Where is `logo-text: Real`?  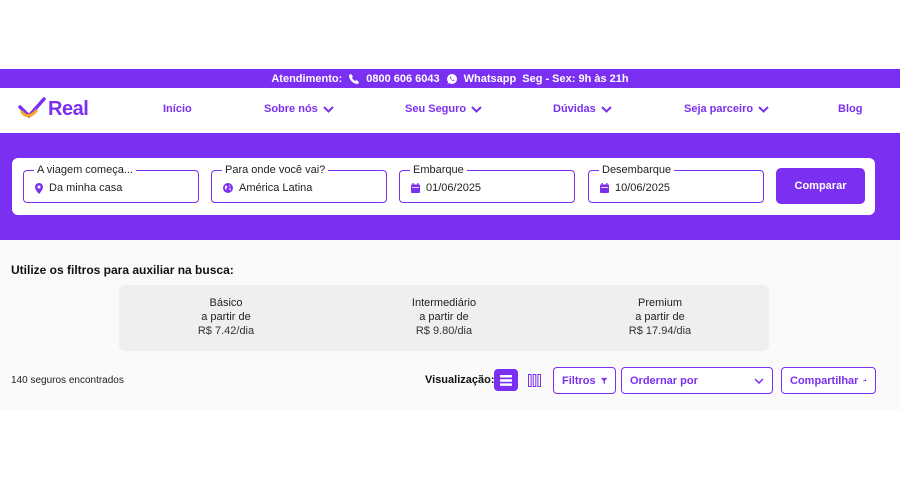 logo-text: Real is located at coordinates (68, 108).